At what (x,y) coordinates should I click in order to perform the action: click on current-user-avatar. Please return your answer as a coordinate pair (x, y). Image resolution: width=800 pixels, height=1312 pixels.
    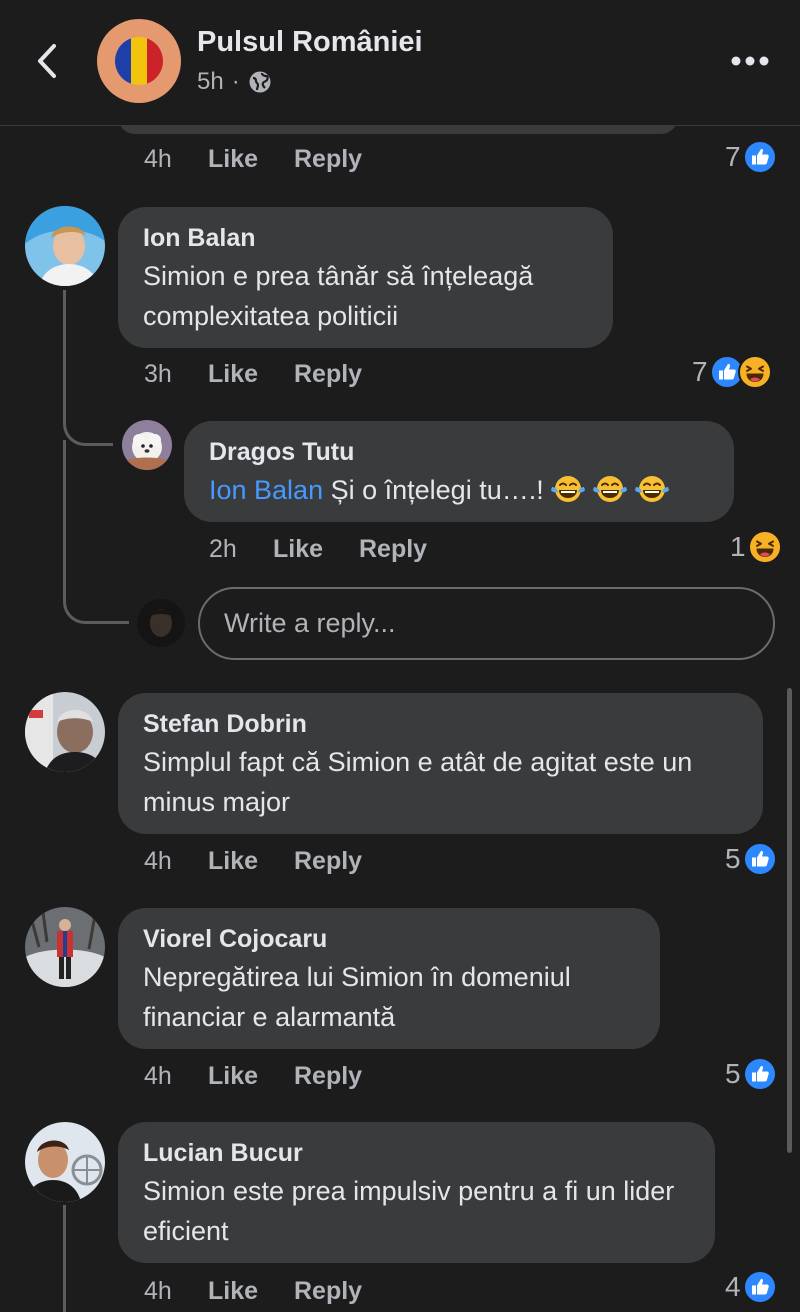
    Looking at the image, I should click on (161, 623).